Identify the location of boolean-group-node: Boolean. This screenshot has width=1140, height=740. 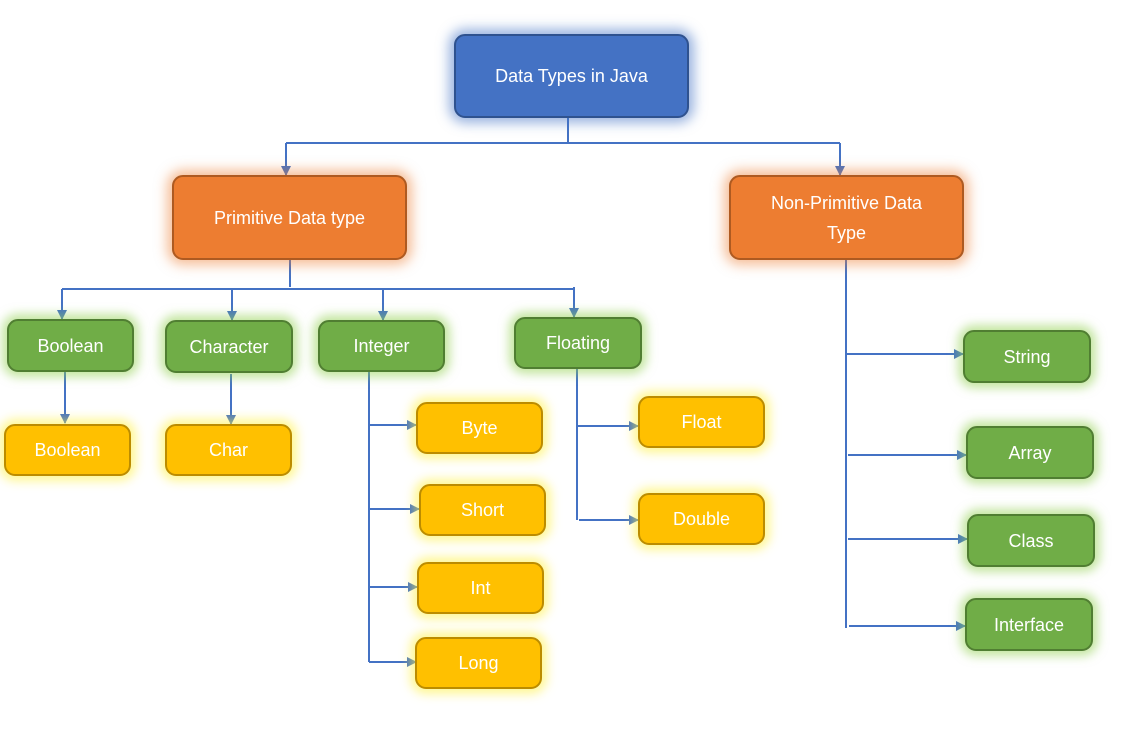
(70, 345).